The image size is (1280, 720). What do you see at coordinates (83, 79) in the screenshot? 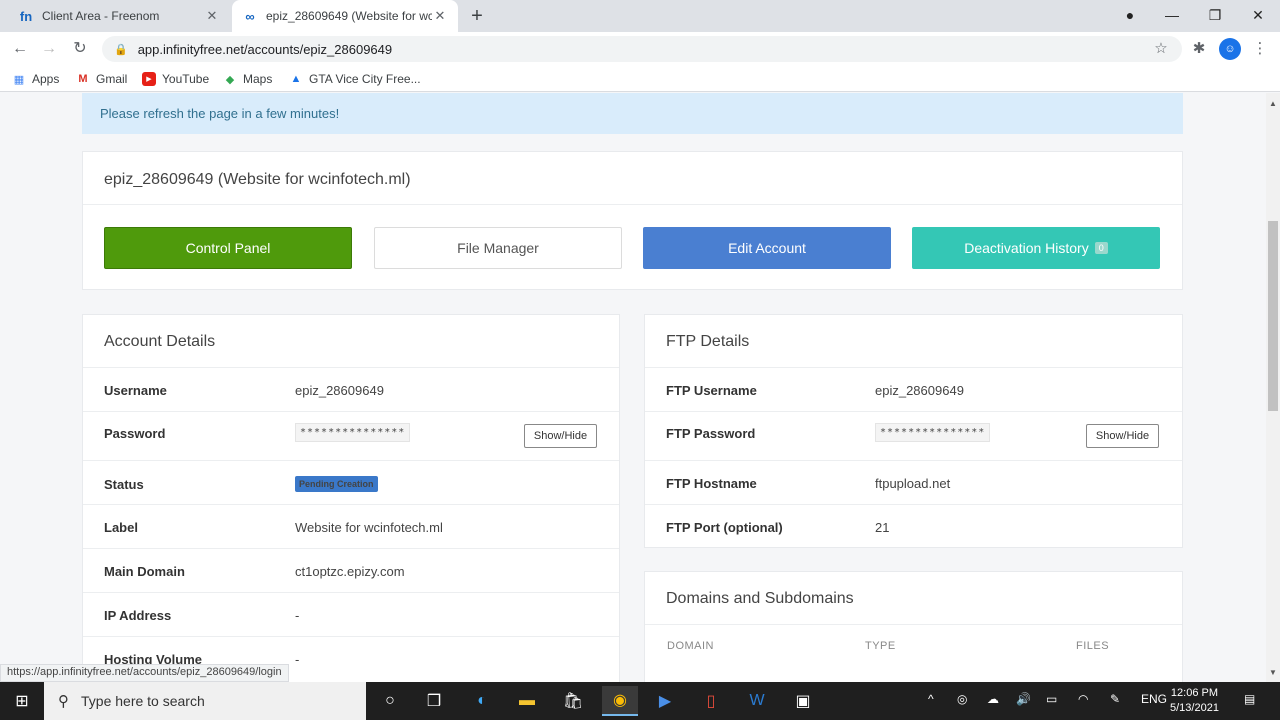
I see `gmail-icon: M` at bounding box center [83, 79].